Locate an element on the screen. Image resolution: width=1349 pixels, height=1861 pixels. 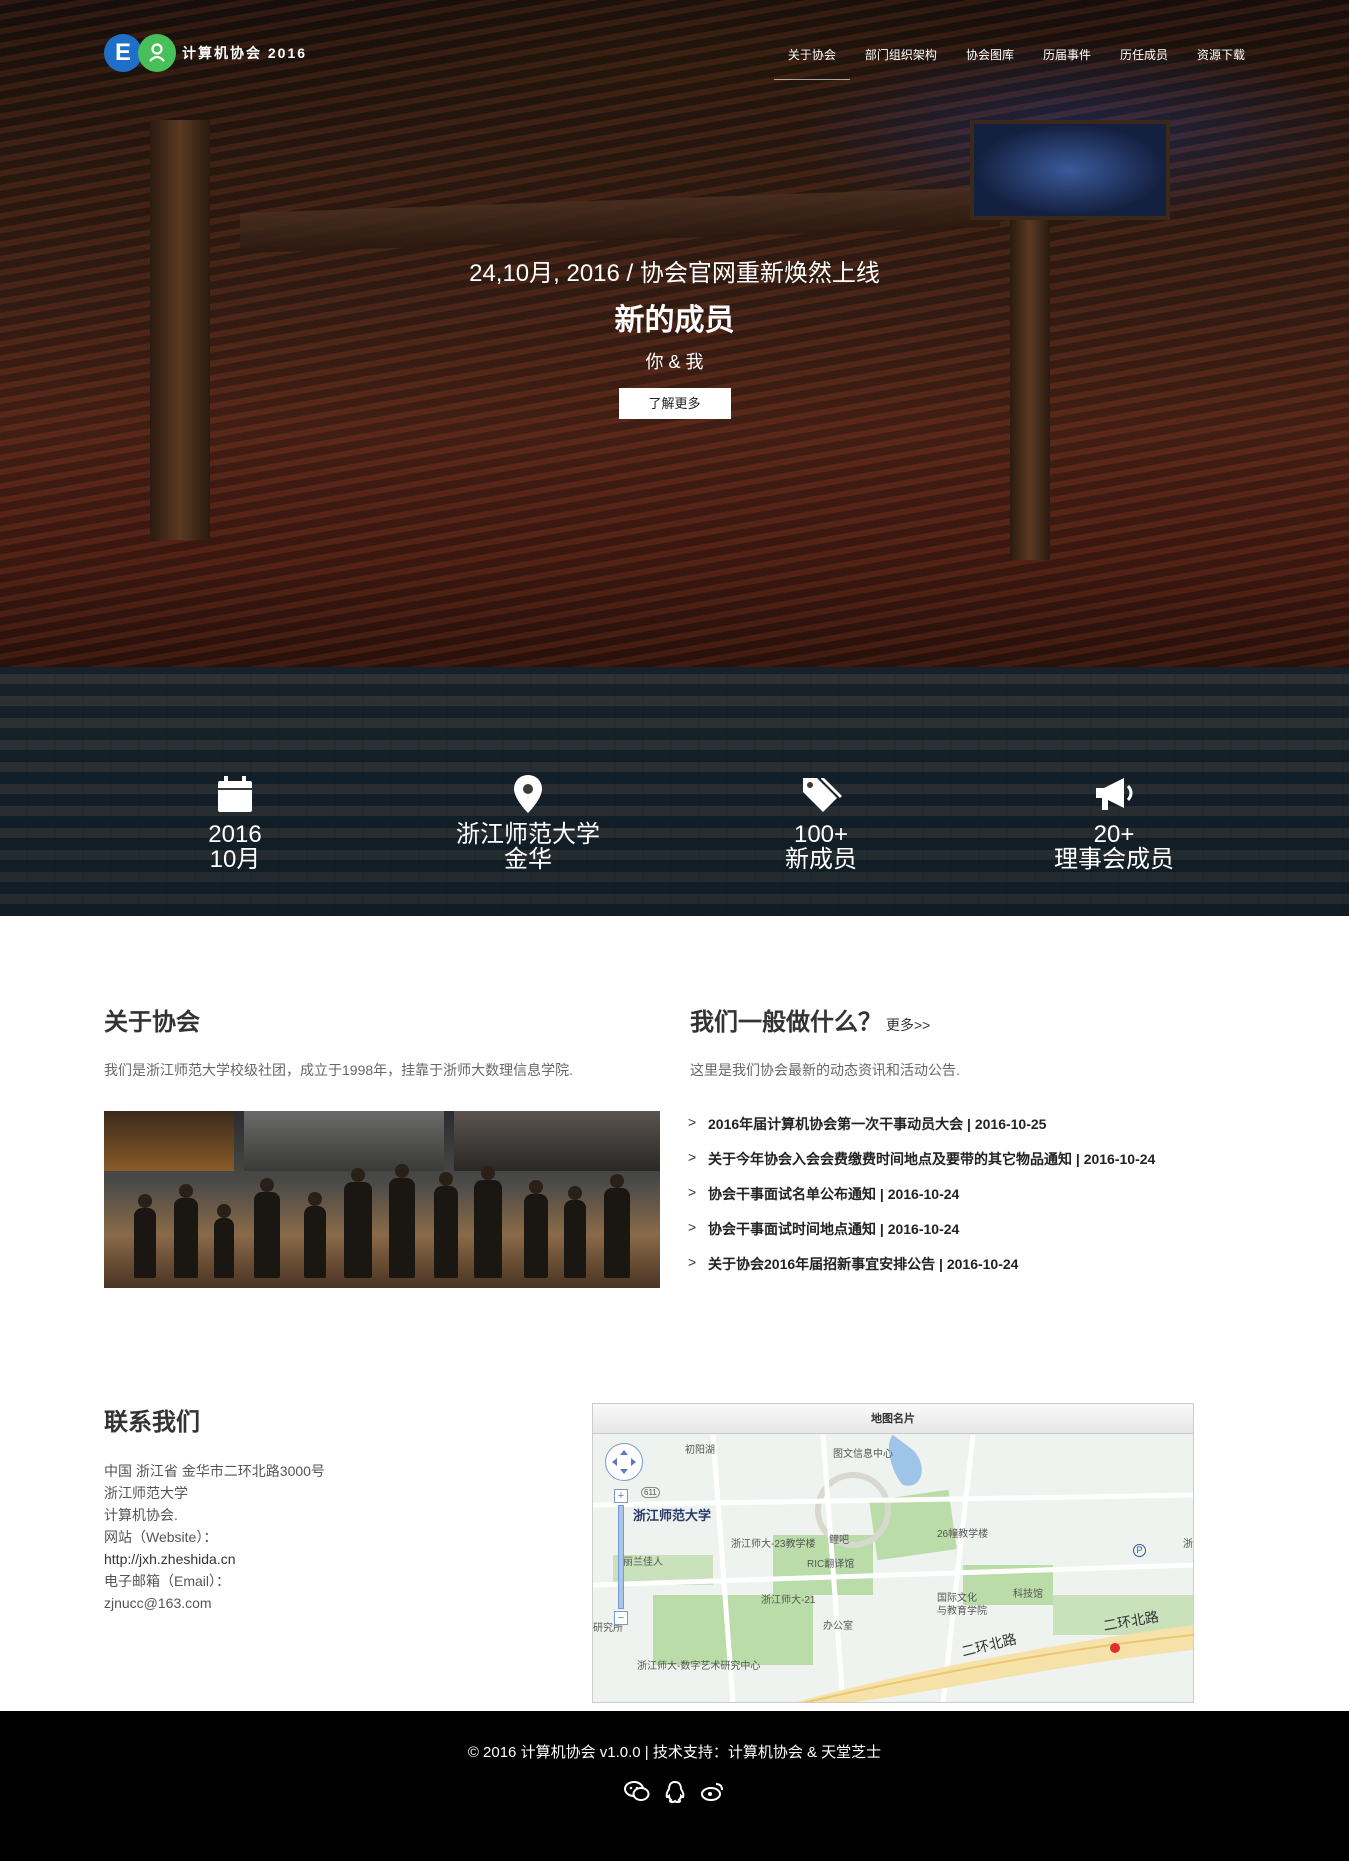
parking-icon: P is located at coordinates (1139, 1550).